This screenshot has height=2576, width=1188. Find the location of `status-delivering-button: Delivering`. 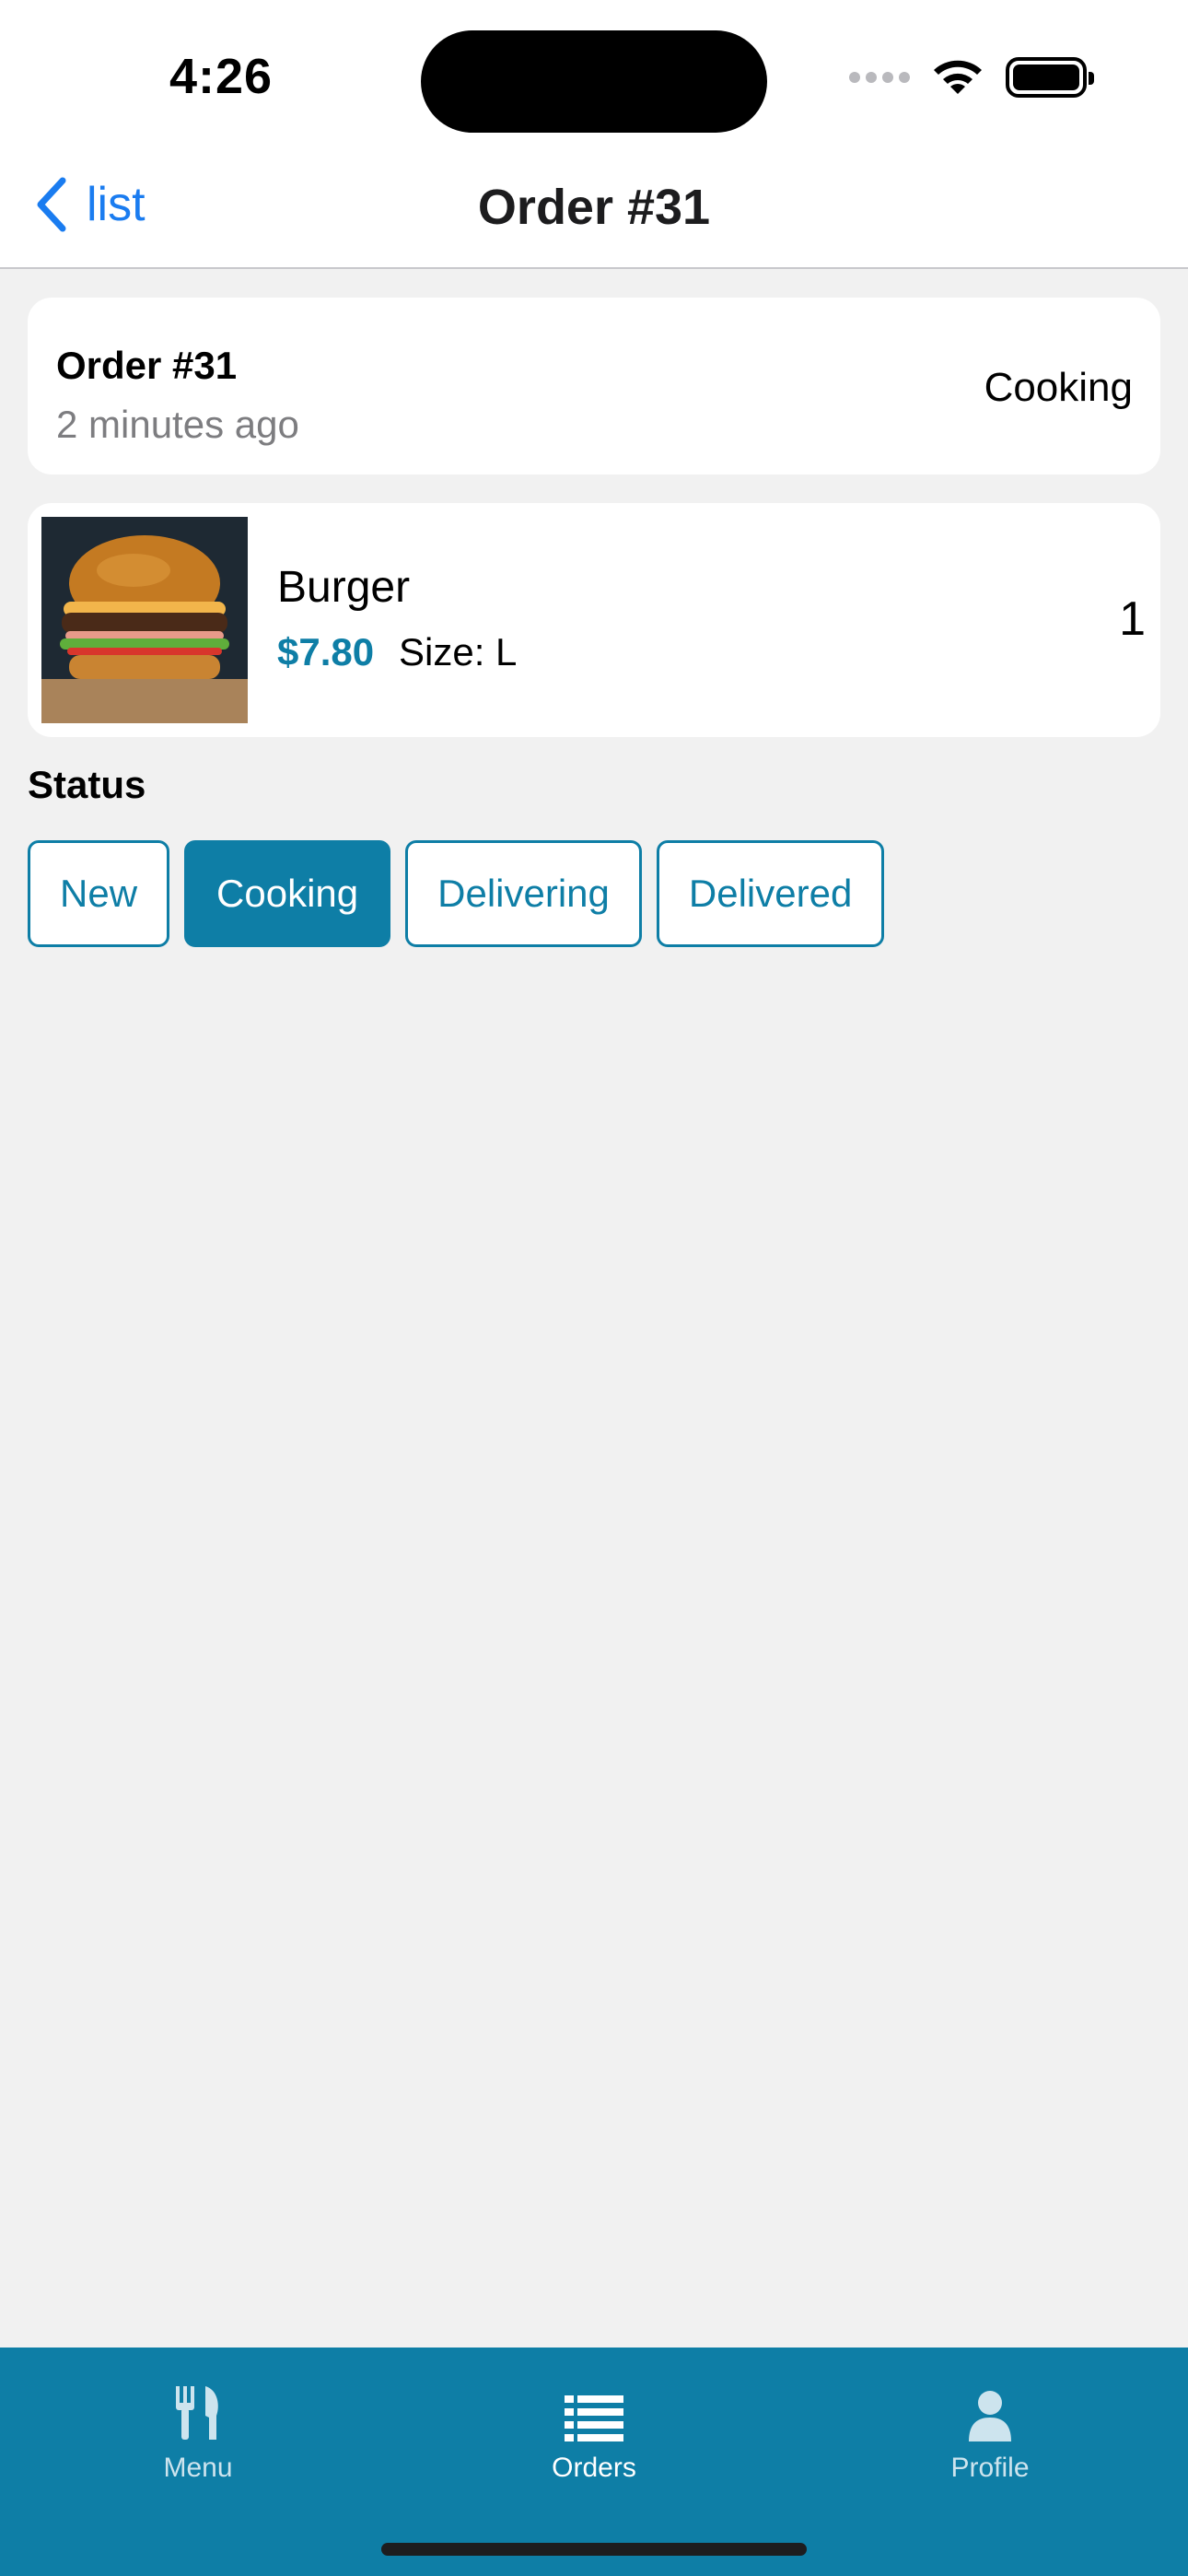

status-delivering-button: Delivering is located at coordinates (523, 893).